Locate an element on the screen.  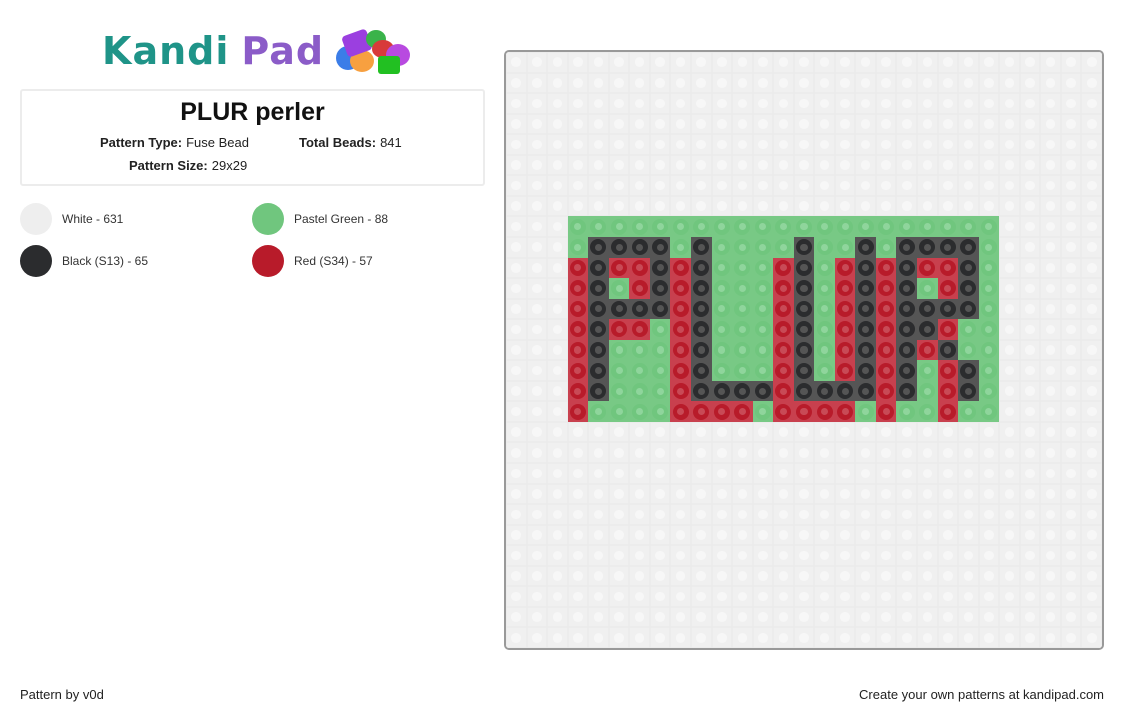
bead-black is located at coordinates (660, 288).